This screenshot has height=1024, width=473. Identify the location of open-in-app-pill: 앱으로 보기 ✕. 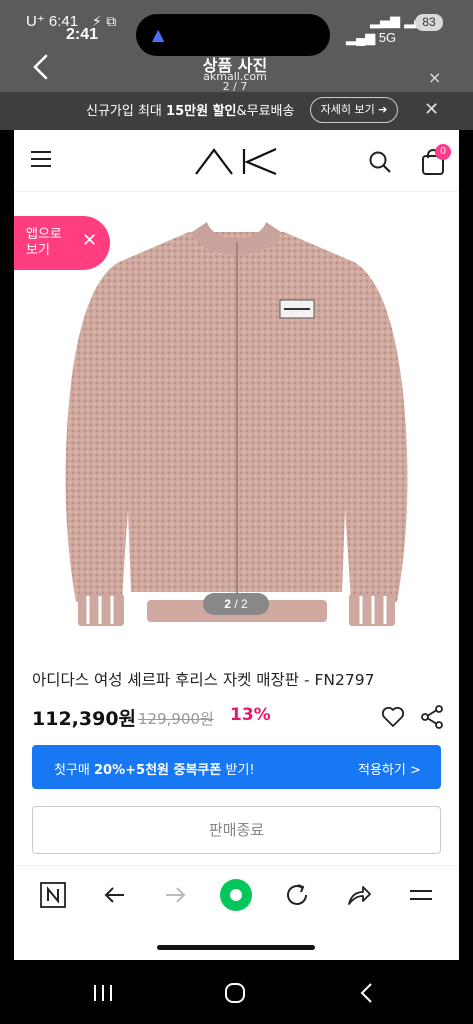
(62, 243).